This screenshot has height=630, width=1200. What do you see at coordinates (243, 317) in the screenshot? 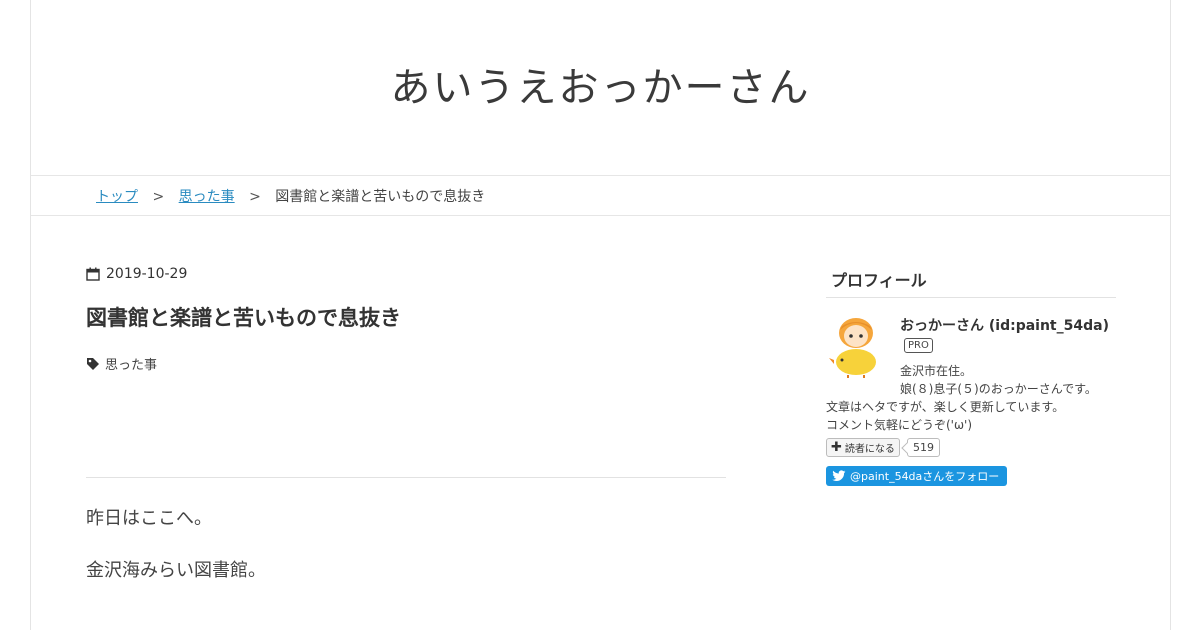
I see `entry-title: 図書館と楽譜と苦いもので息抜き` at bounding box center [243, 317].